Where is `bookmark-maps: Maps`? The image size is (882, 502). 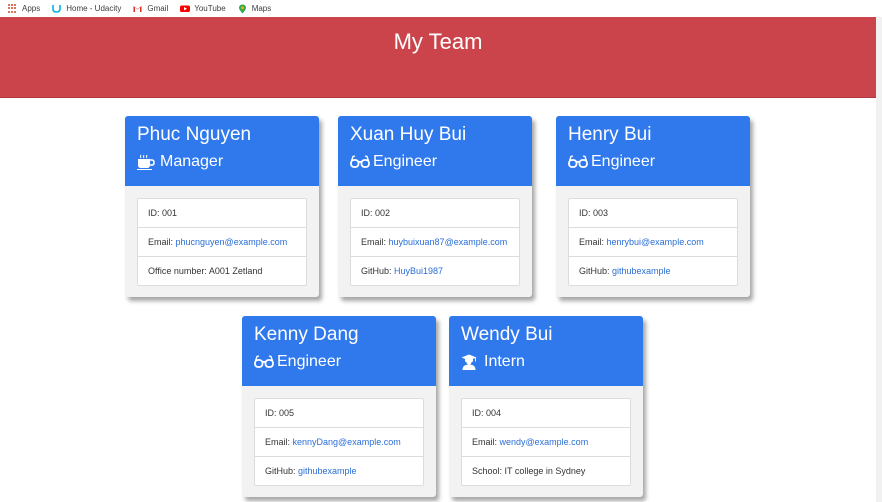 bookmark-maps: Maps is located at coordinates (255, 9).